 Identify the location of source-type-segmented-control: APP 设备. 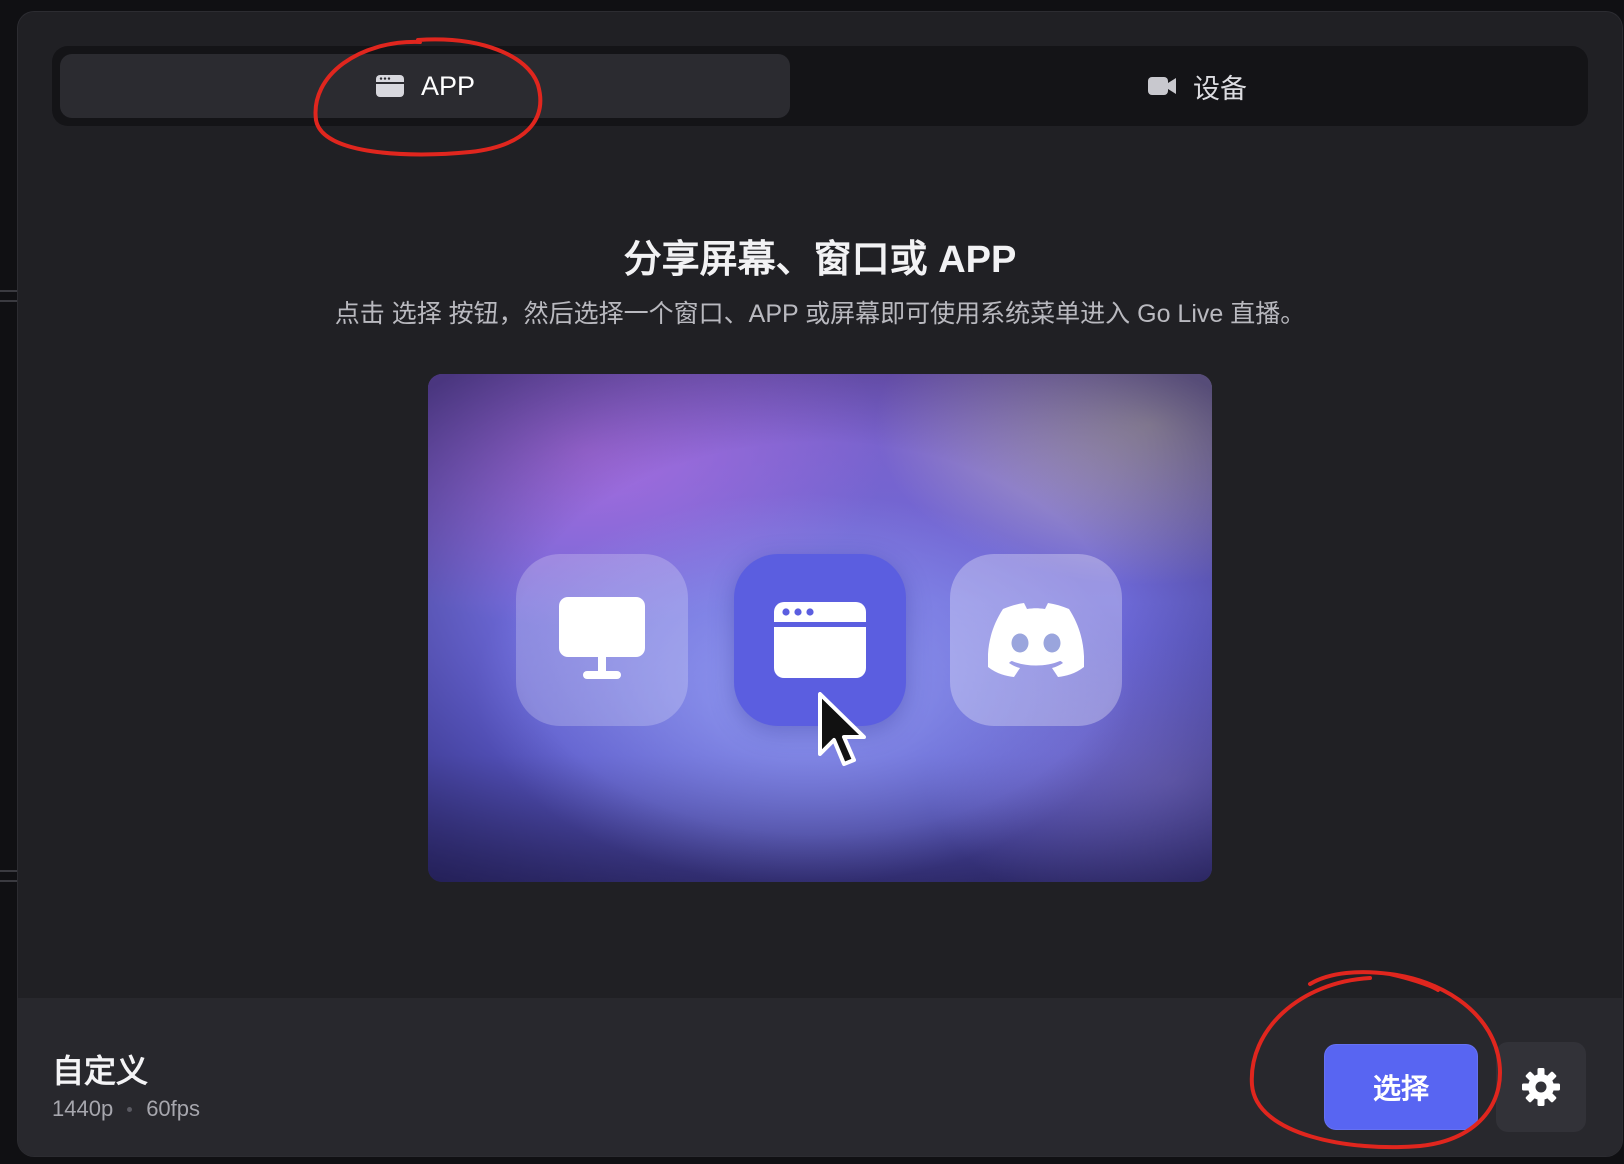
(820, 86).